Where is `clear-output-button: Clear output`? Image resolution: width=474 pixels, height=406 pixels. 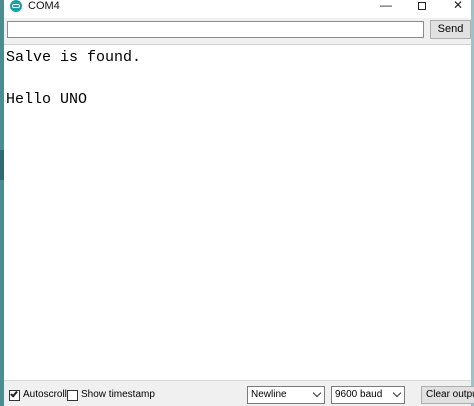 clear-output-button: Clear output is located at coordinates (447, 395).